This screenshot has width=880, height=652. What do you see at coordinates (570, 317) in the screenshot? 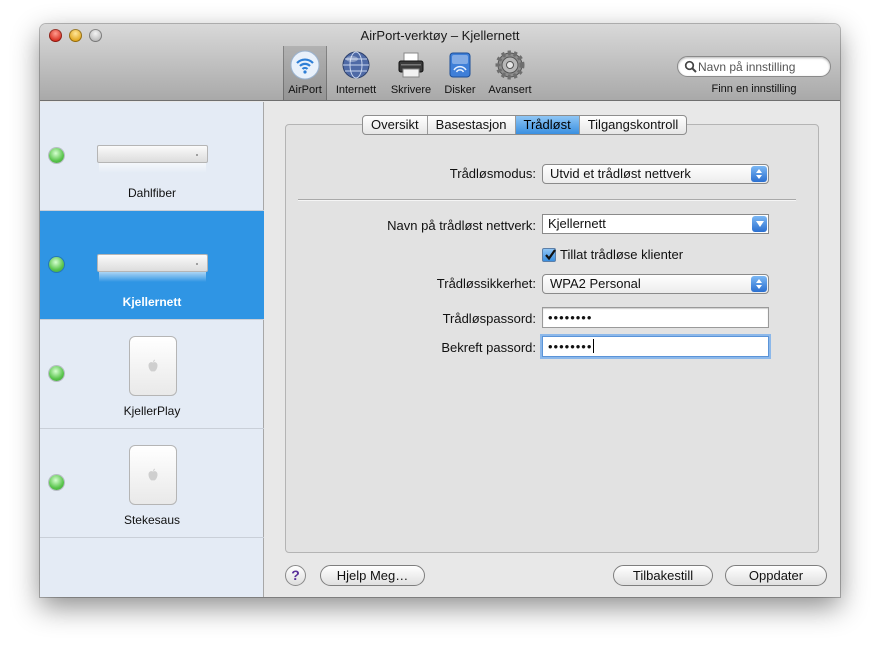
I see `password-value: ••••••••` at bounding box center [570, 317].